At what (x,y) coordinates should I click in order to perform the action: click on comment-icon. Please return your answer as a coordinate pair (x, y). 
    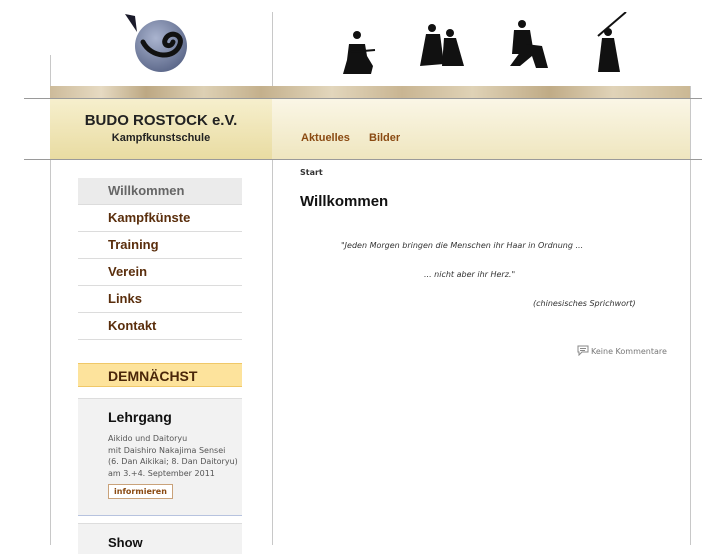
    Looking at the image, I should click on (584, 351).